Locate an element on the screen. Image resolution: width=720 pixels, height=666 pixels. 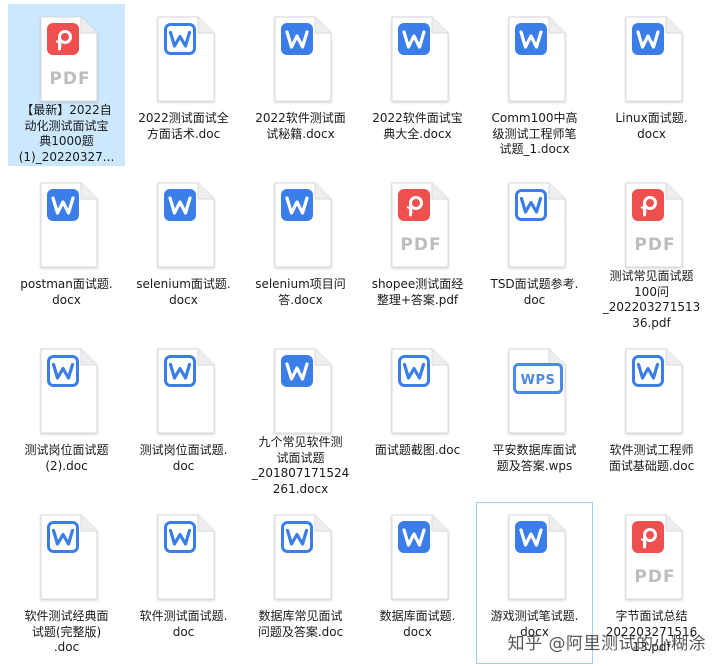
svg-text: WPS is located at coordinates (537, 380).